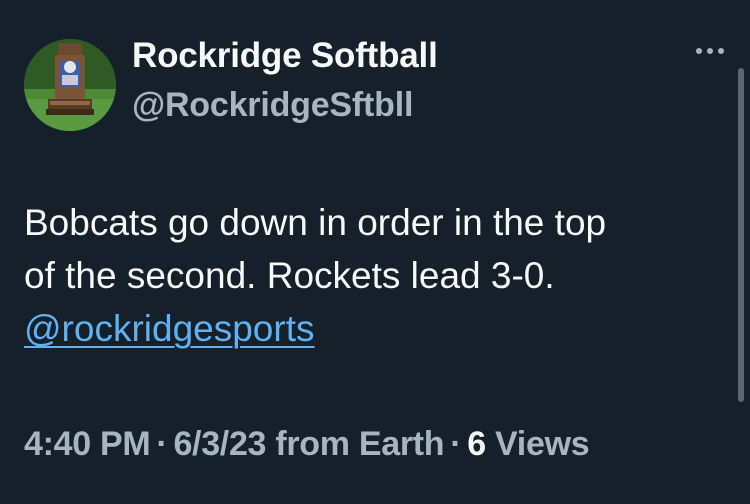 The image size is (750, 504). What do you see at coordinates (542, 444) in the screenshot?
I see `views-label: Views` at bounding box center [542, 444].